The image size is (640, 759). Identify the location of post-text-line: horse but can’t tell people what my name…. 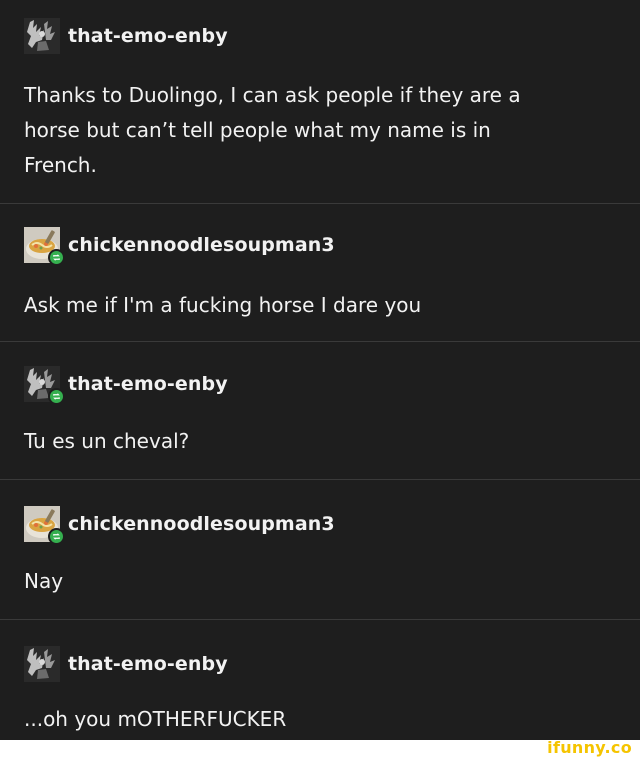
(257, 130).